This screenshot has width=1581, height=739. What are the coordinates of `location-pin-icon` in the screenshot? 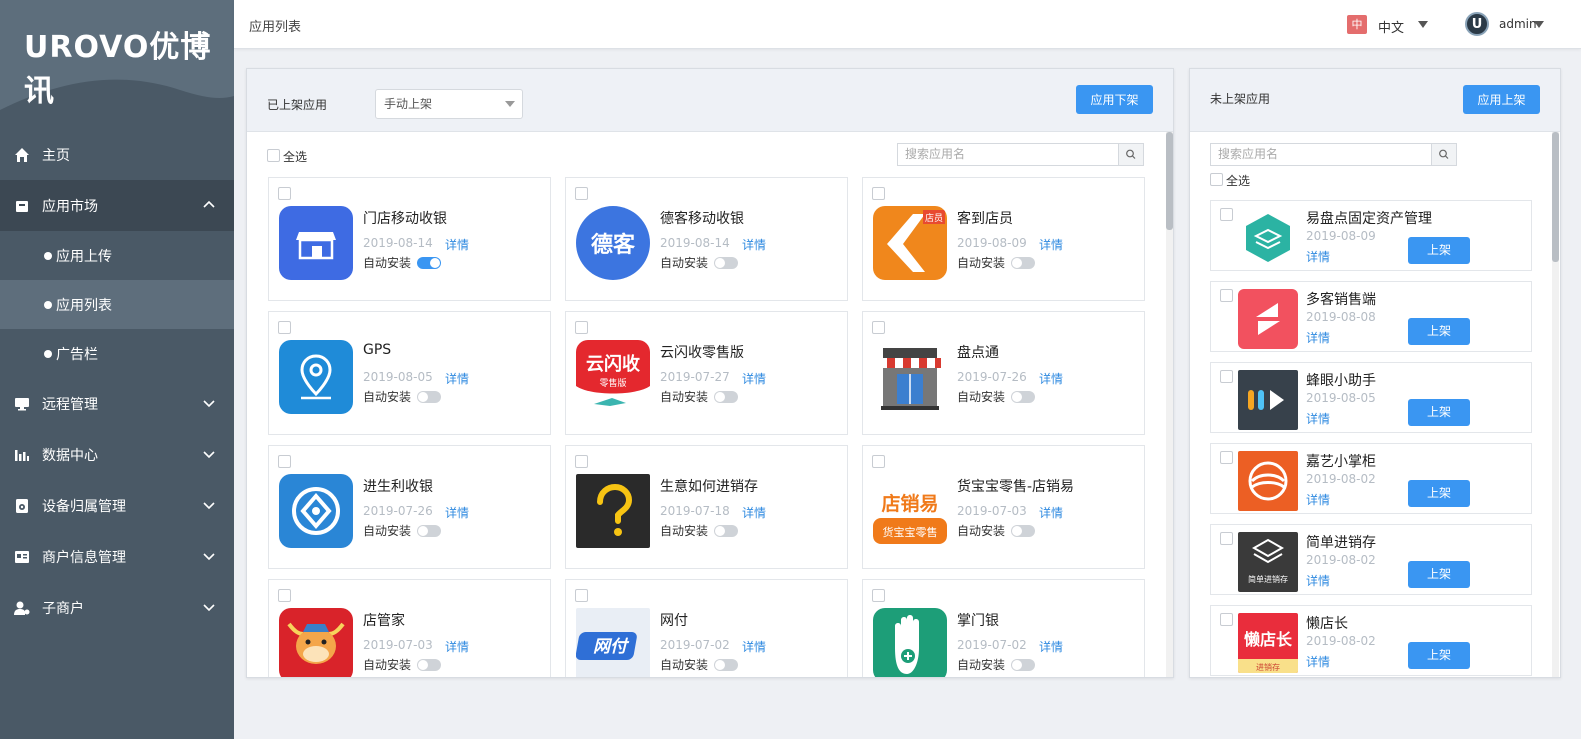 It's located at (316, 377).